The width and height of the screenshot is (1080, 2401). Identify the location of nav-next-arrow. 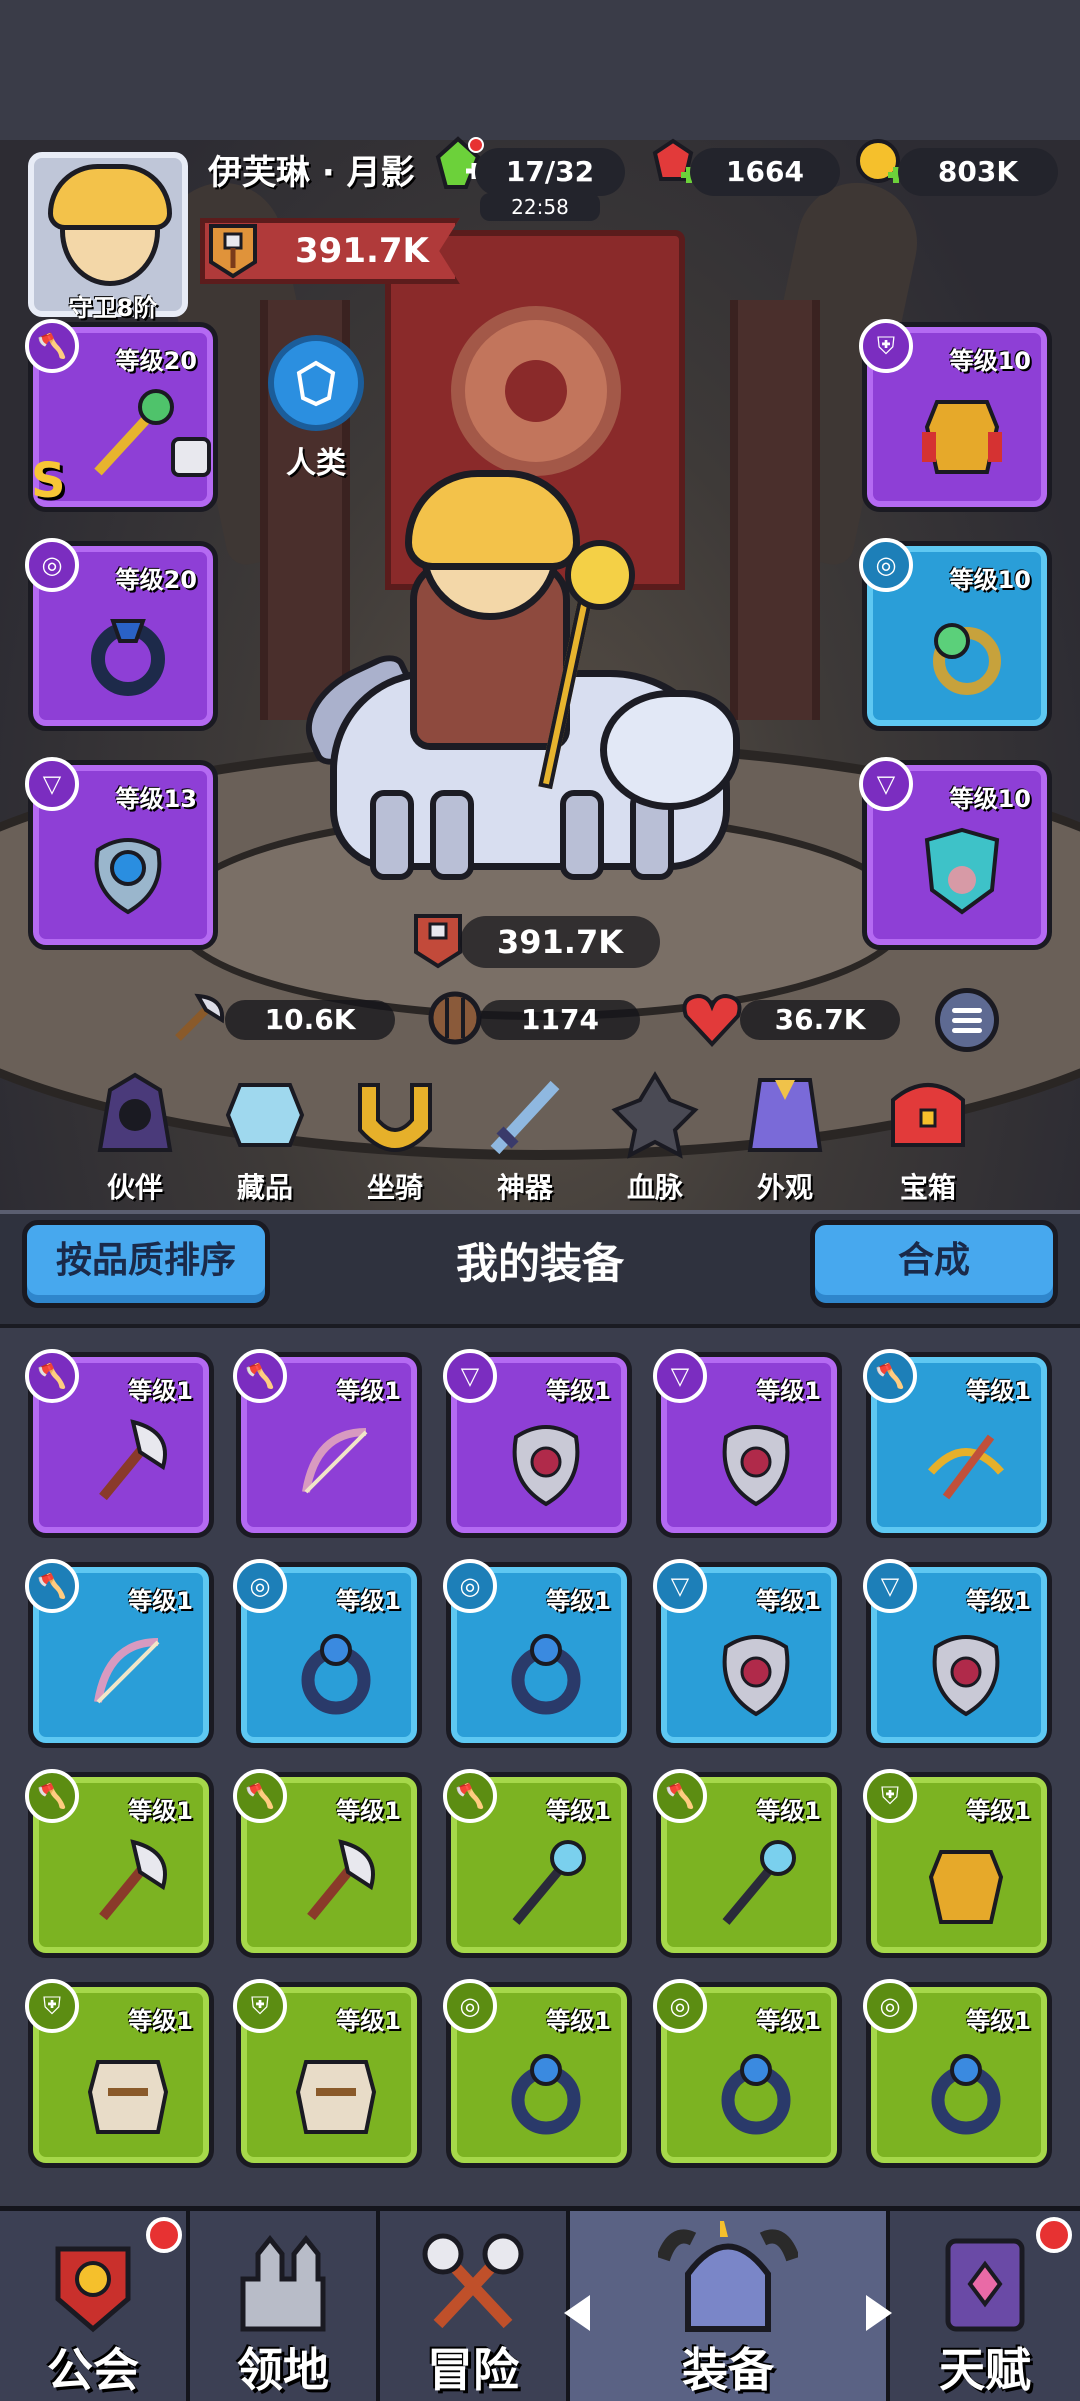
(879, 2313).